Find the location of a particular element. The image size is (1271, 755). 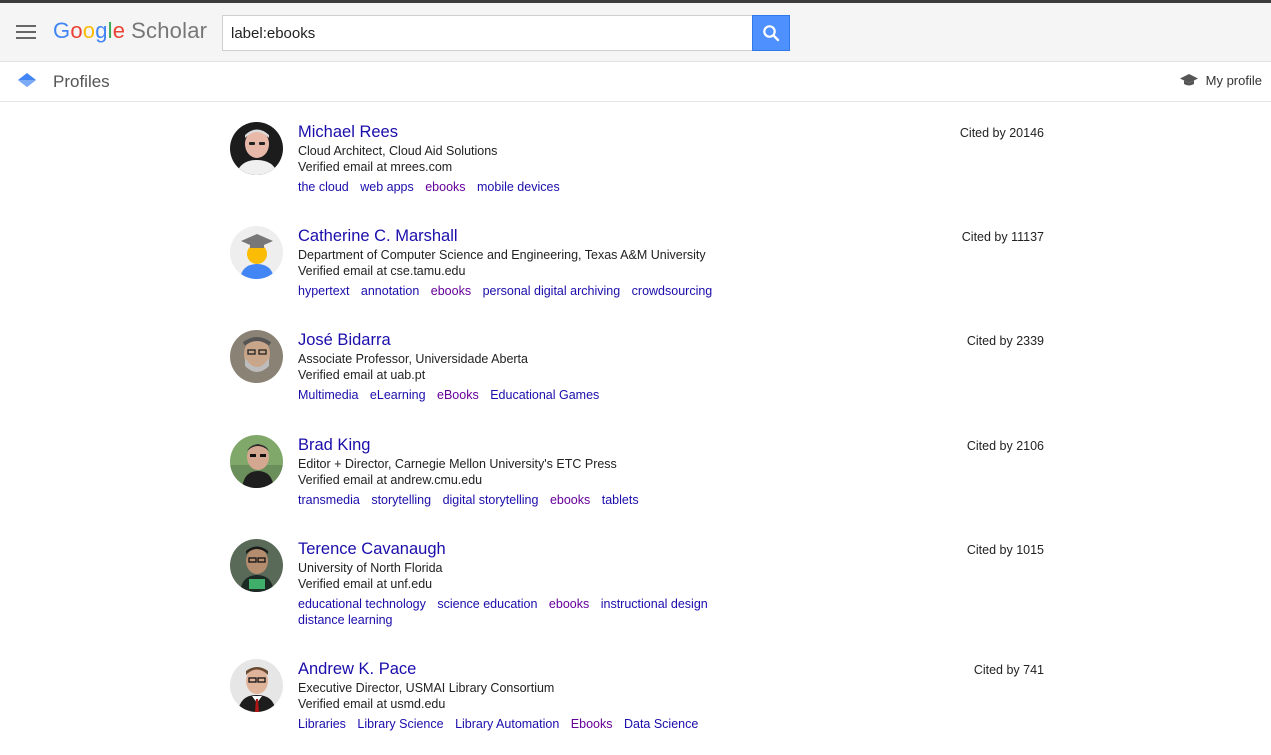

tag-link: science education is located at coordinates (487, 605).